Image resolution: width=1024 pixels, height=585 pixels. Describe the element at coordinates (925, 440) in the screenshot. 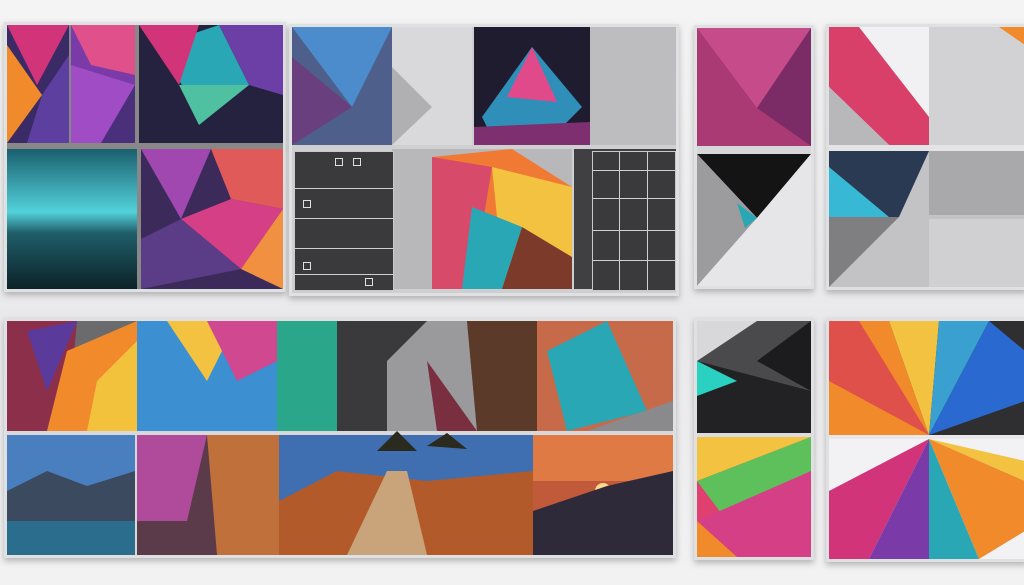

I see `panel-bottom-right-b` at that location.